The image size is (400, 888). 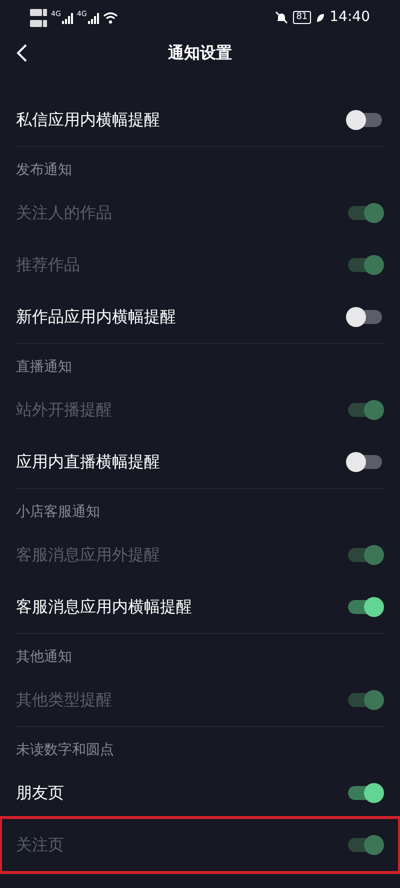 I want to click on section-title: 未读数字和圆点, so click(x=65, y=750).